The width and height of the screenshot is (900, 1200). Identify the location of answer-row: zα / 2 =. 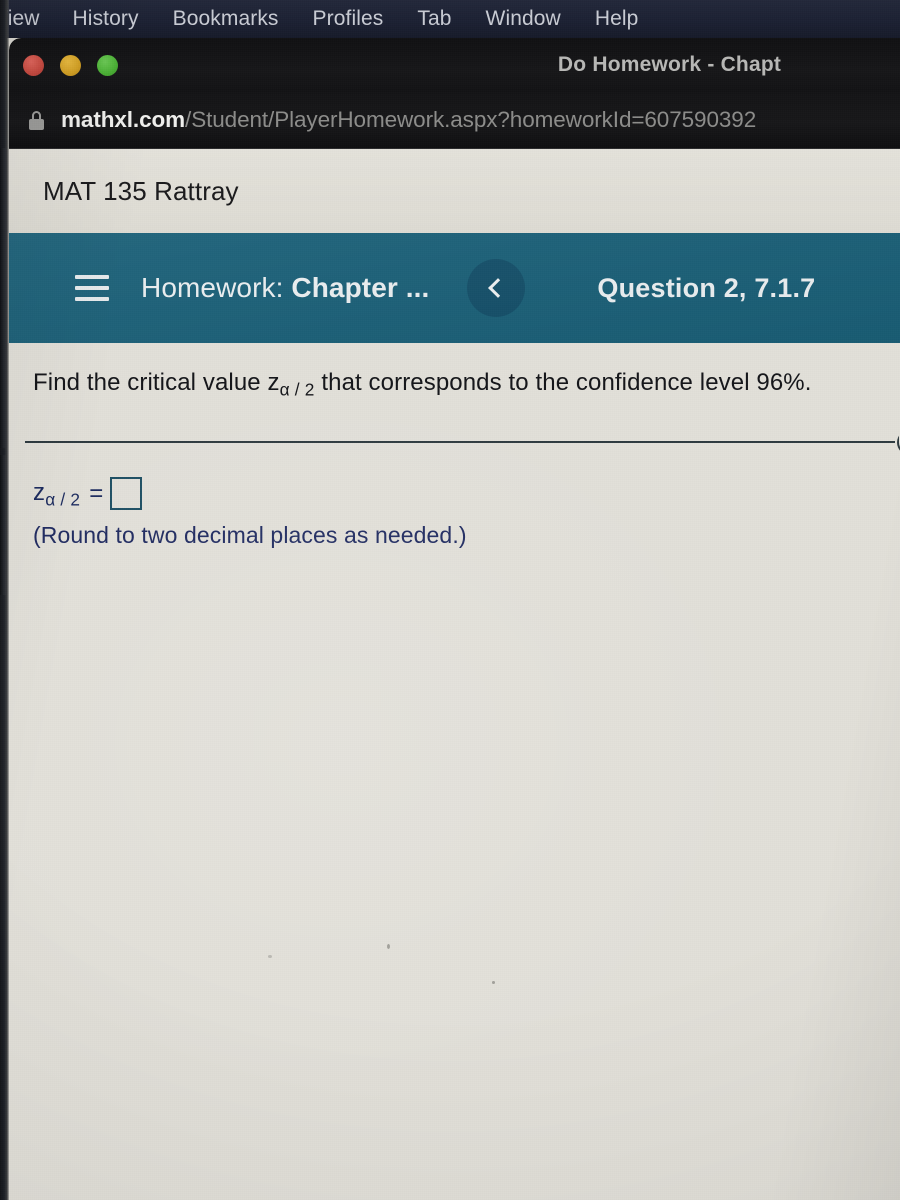
(466, 493).